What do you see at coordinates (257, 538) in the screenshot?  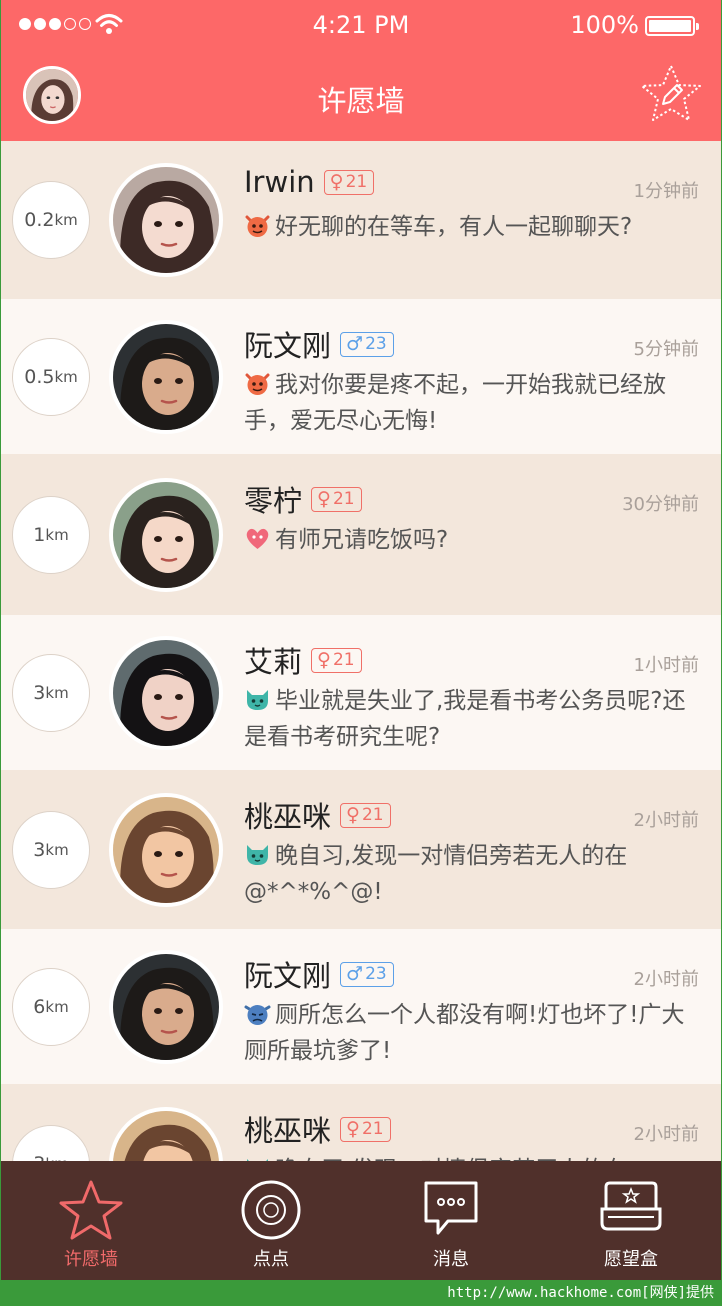 I see `heart-emoji-icon` at bounding box center [257, 538].